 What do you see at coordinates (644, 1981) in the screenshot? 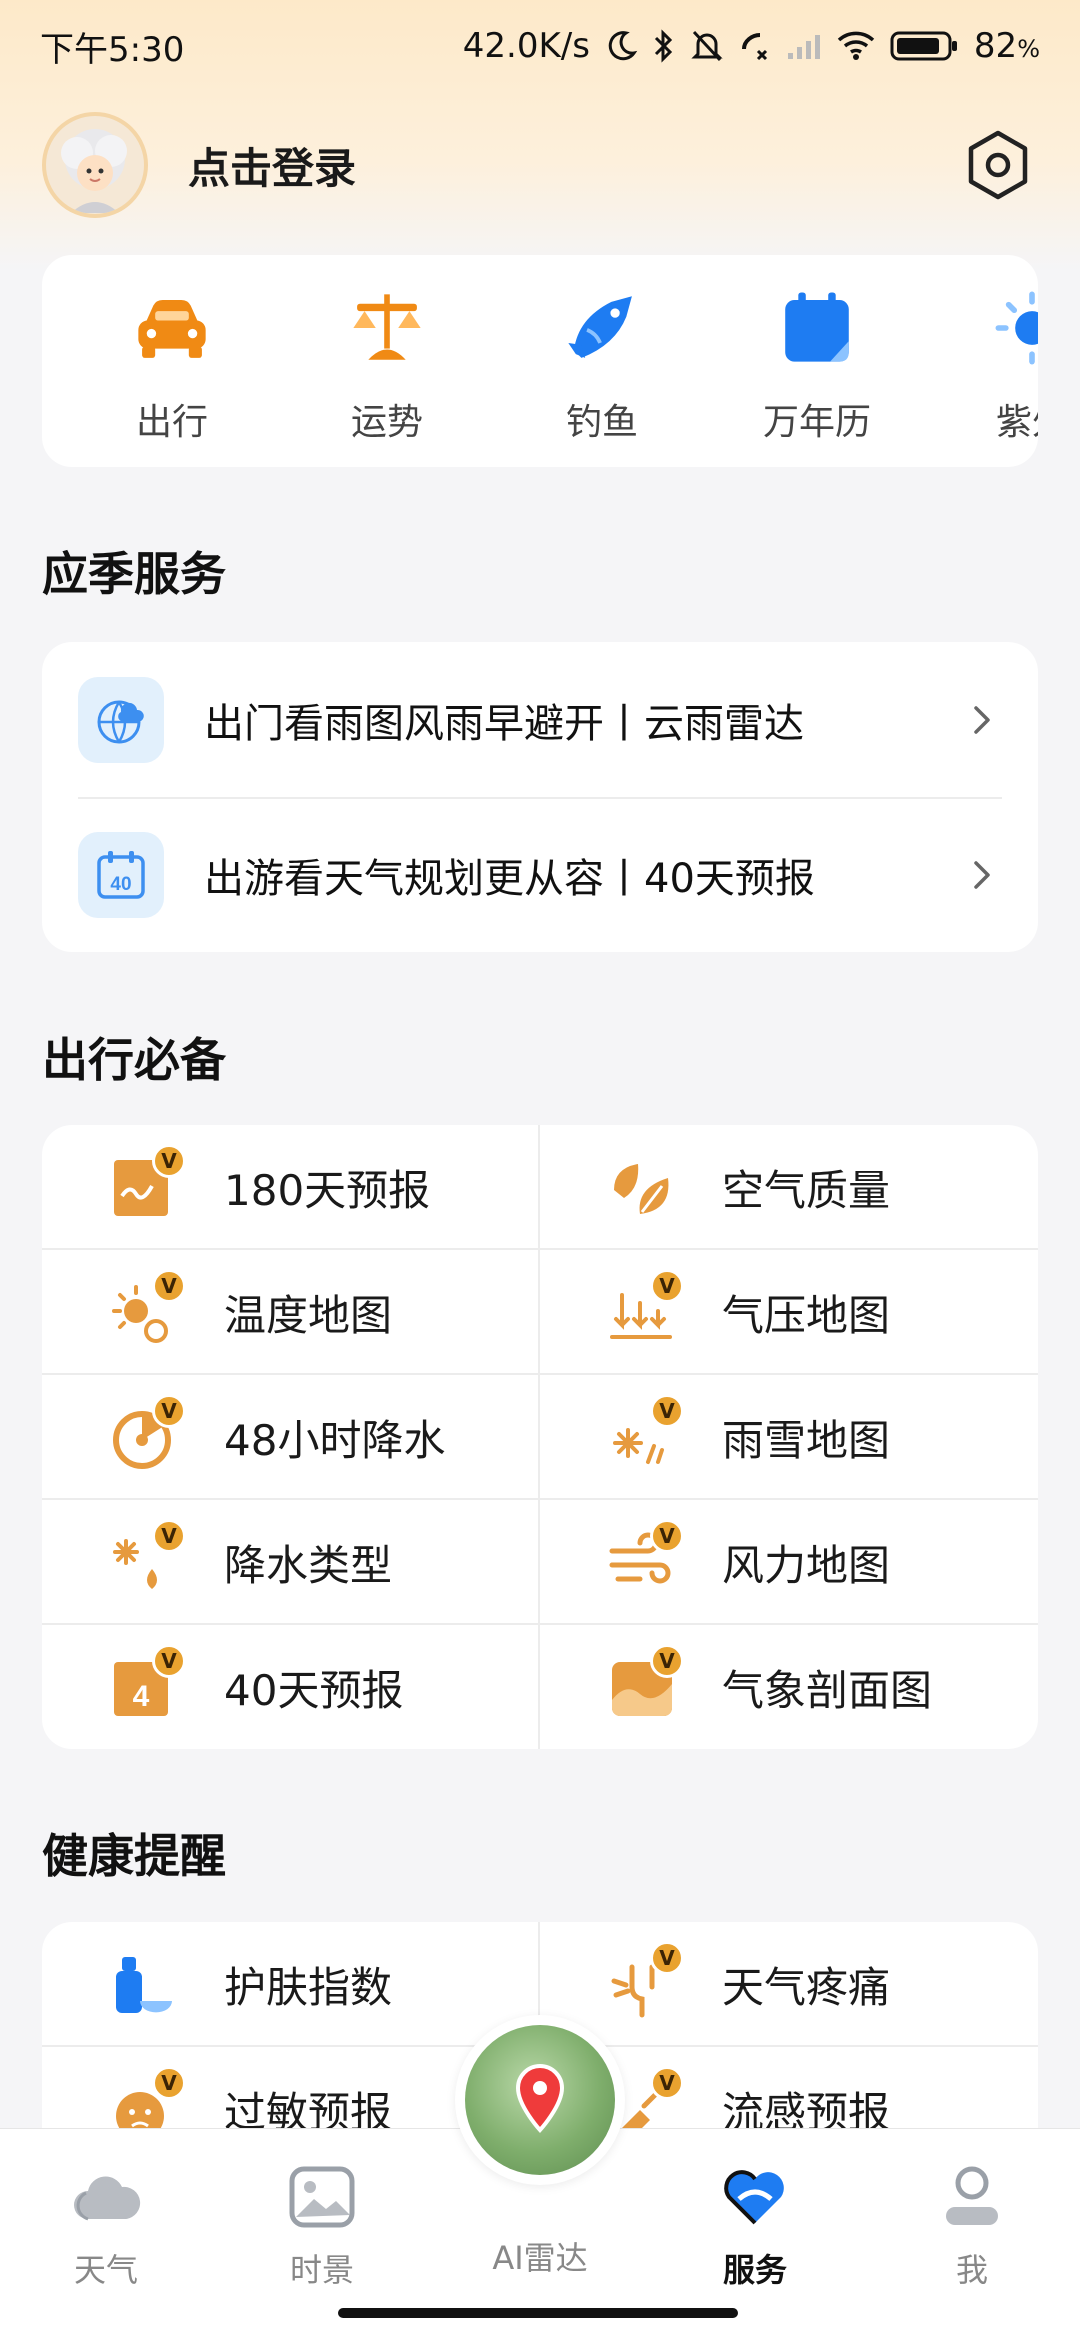
I see `weather-pain-icon: V` at bounding box center [644, 1981].